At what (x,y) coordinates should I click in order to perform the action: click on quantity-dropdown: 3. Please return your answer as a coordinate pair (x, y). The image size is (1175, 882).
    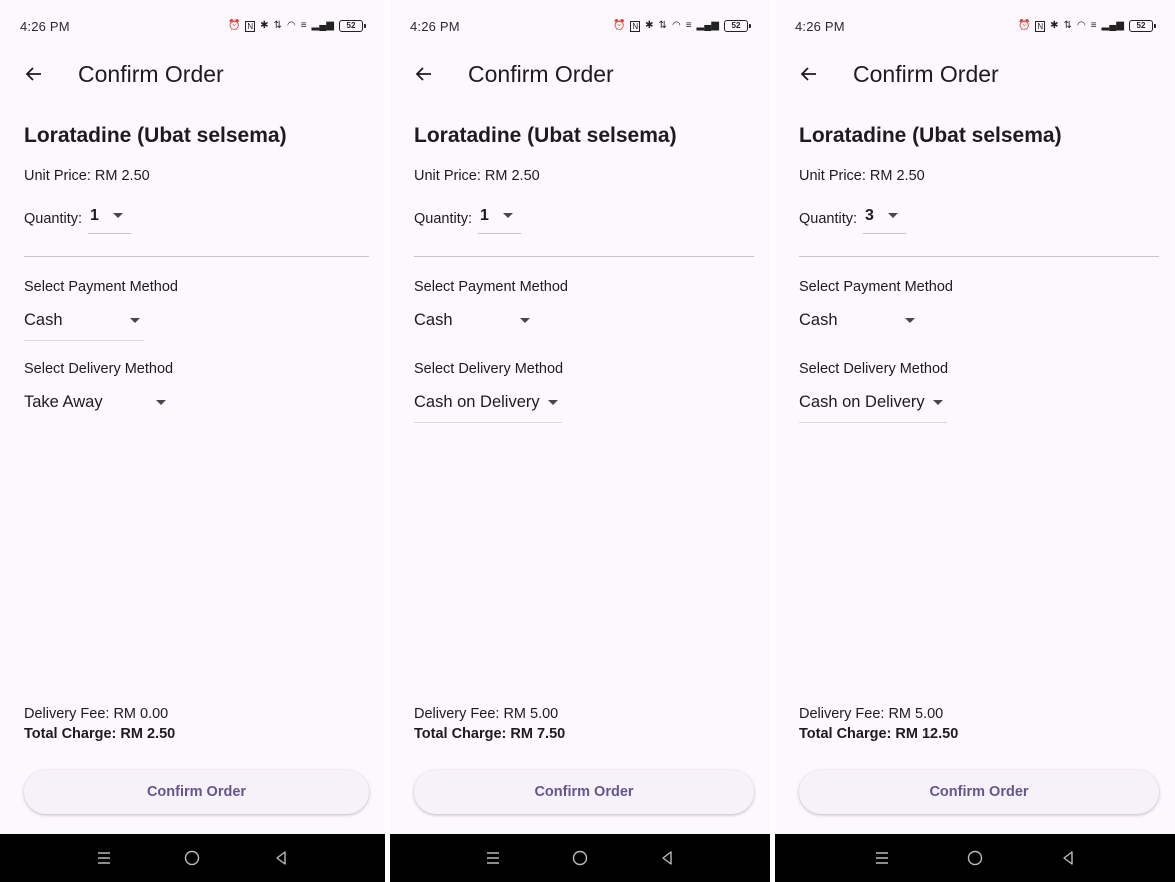
    Looking at the image, I should click on (884, 219).